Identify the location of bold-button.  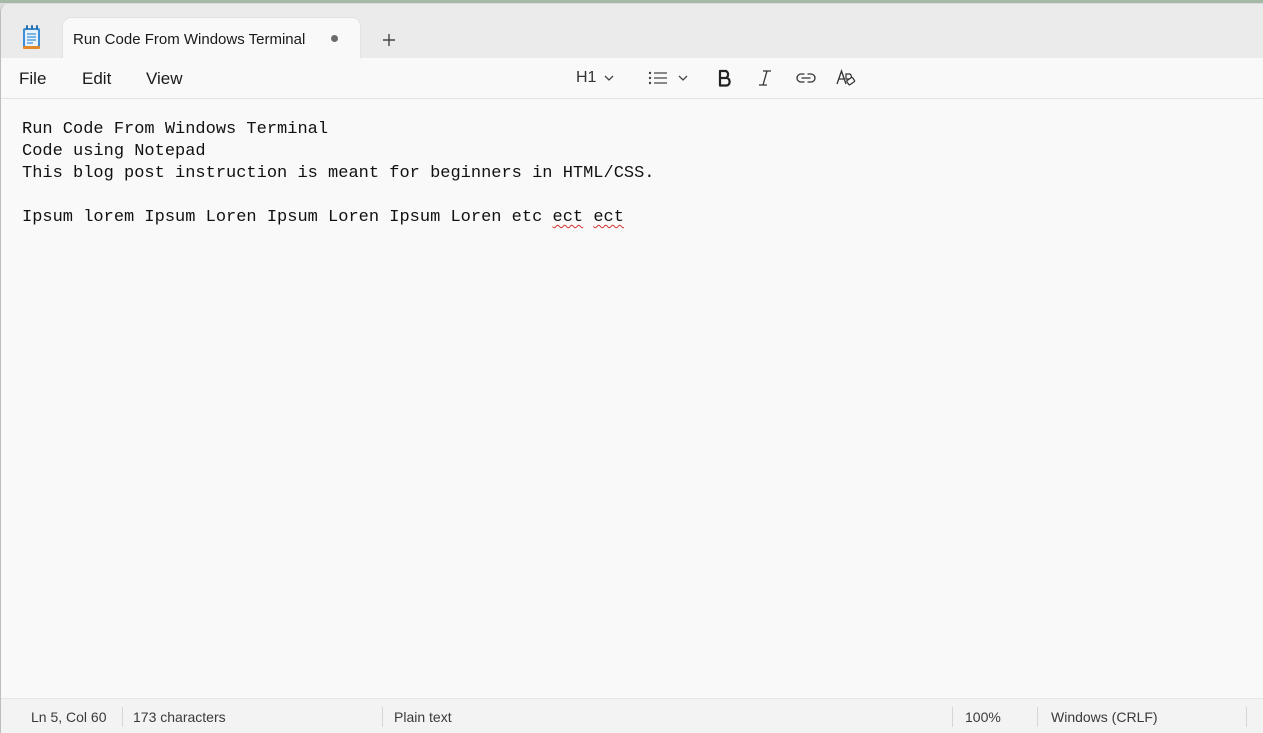
(725, 78).